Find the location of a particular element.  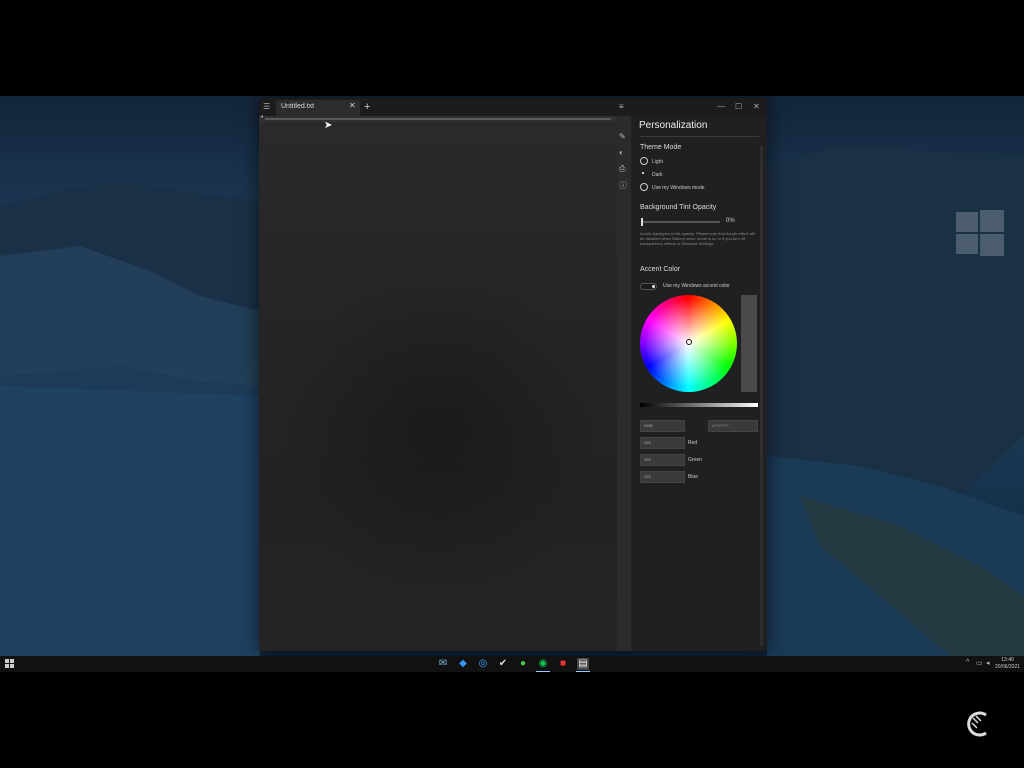

taskbar: ✉ ◆ ◎ ✔ ● ◉ ■ ▤ ^ ▭ ◂ 13:40 20/06/2021 is located at coordinates (512, 664).